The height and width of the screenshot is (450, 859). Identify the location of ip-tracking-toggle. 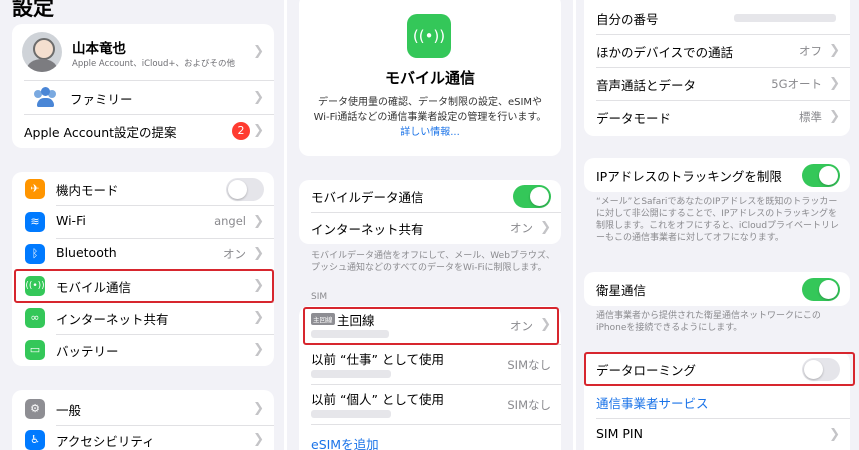
(821, 175).